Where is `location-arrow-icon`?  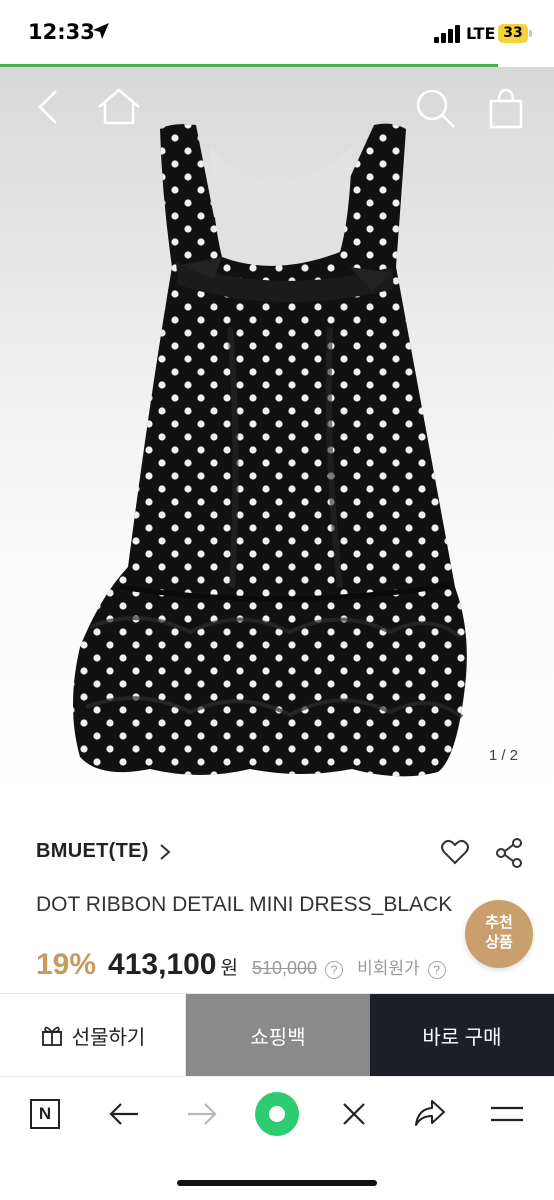 location-arrow-icon is located at coordinates (101, 31).